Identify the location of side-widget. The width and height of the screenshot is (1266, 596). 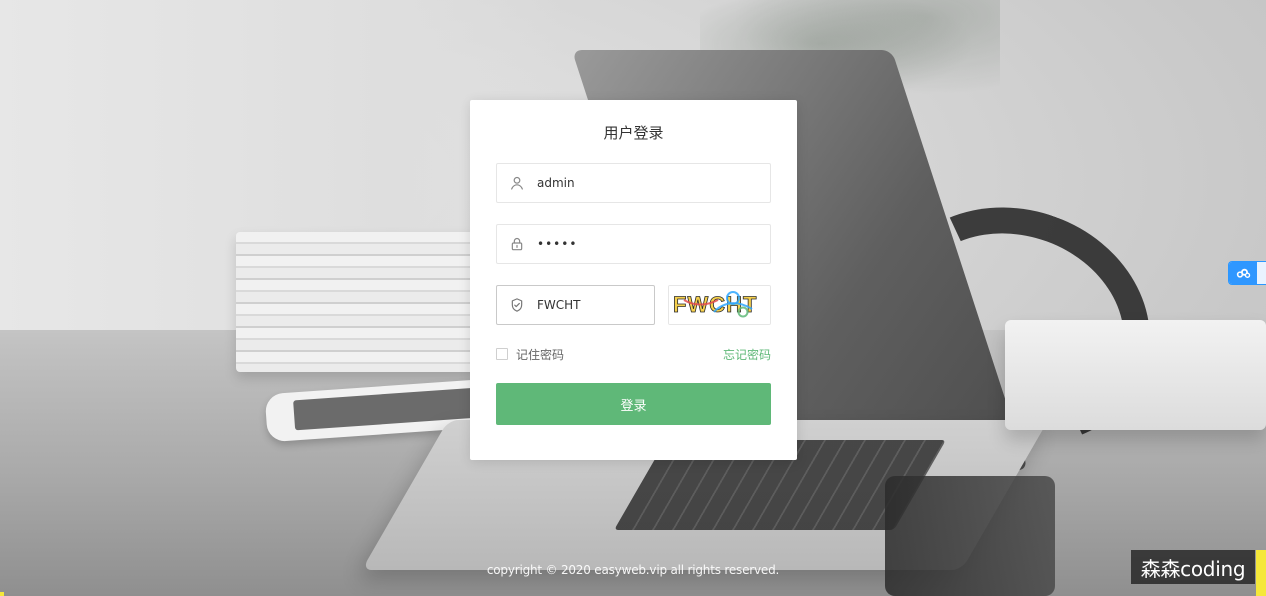
(1247, 273).